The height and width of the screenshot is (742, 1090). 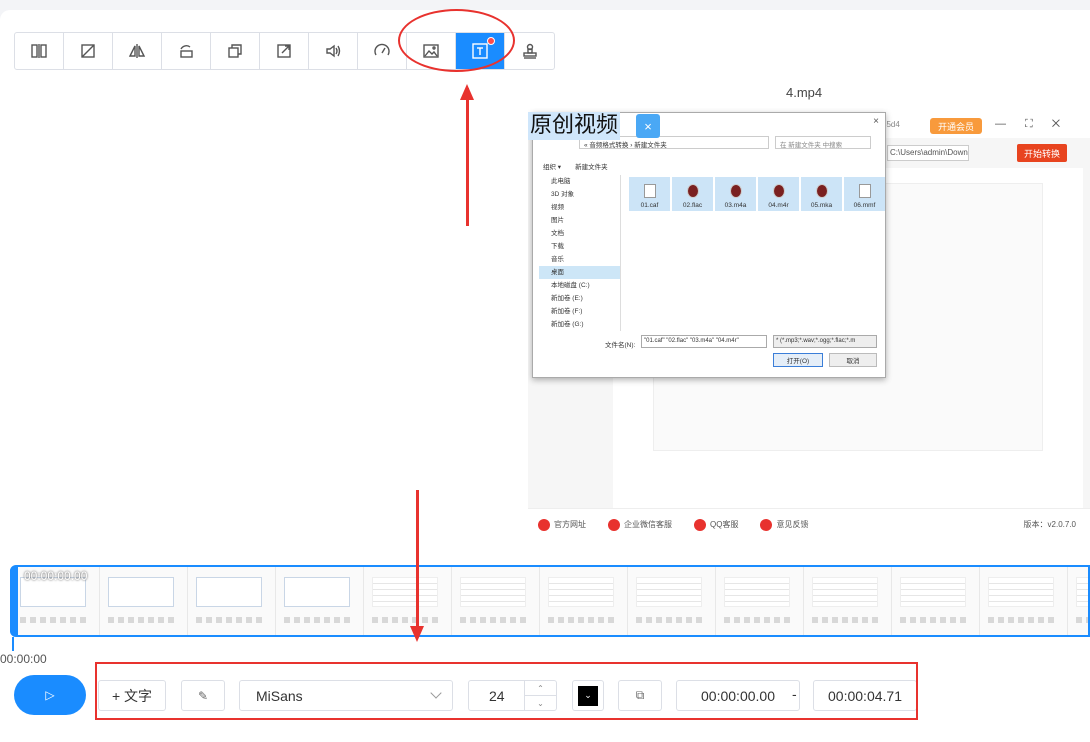 I want to click on dialog-file-name: 03.m4a, so click(x=735, y=205).